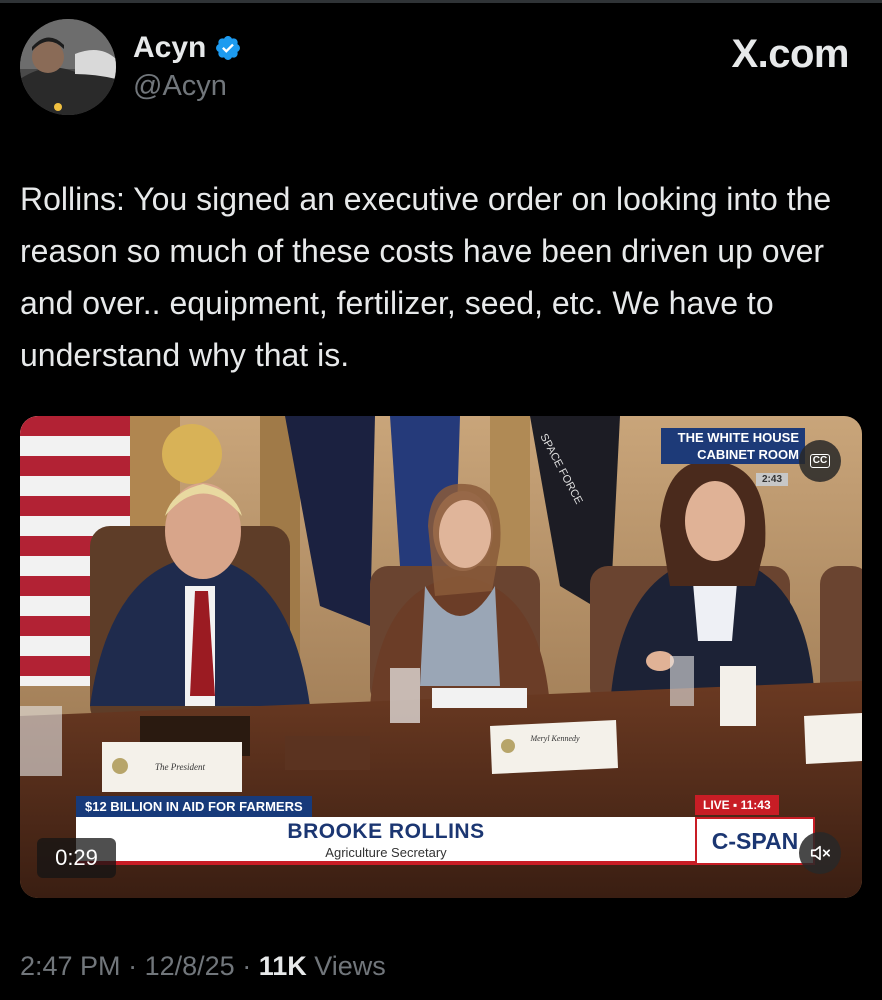 This screenshot has height=1000, width=882. Describe the element at coordinates (350, 966) in the screenshot. I see `views-label: Views` at that location.